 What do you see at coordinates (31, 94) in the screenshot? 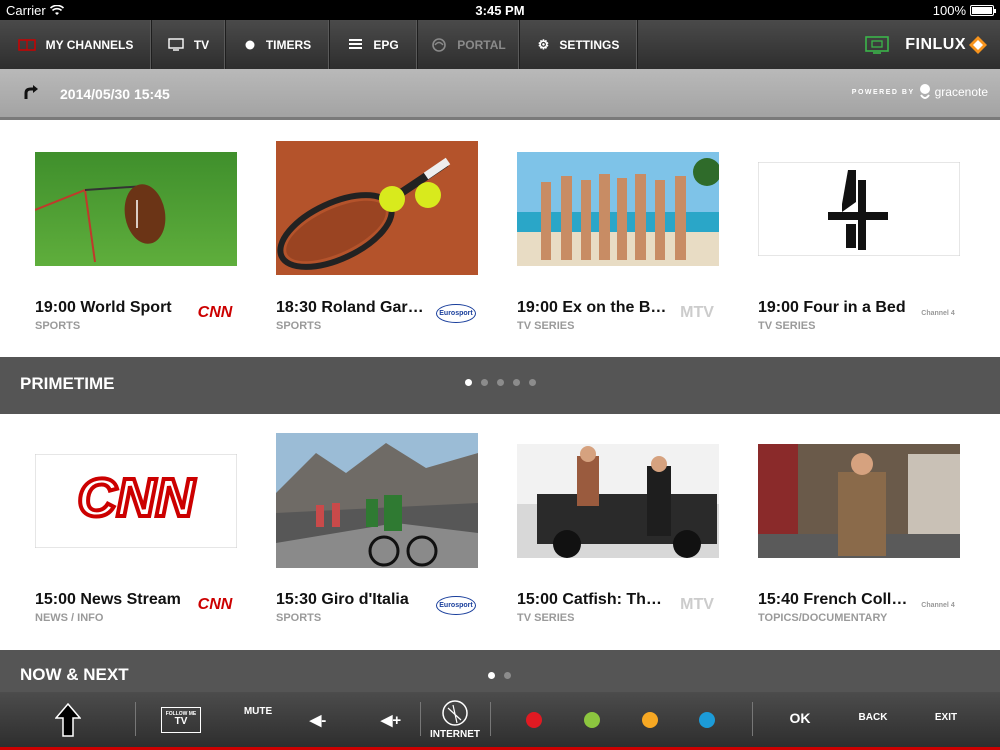
I see `refresh-icon` at bounding box center [31, 94].